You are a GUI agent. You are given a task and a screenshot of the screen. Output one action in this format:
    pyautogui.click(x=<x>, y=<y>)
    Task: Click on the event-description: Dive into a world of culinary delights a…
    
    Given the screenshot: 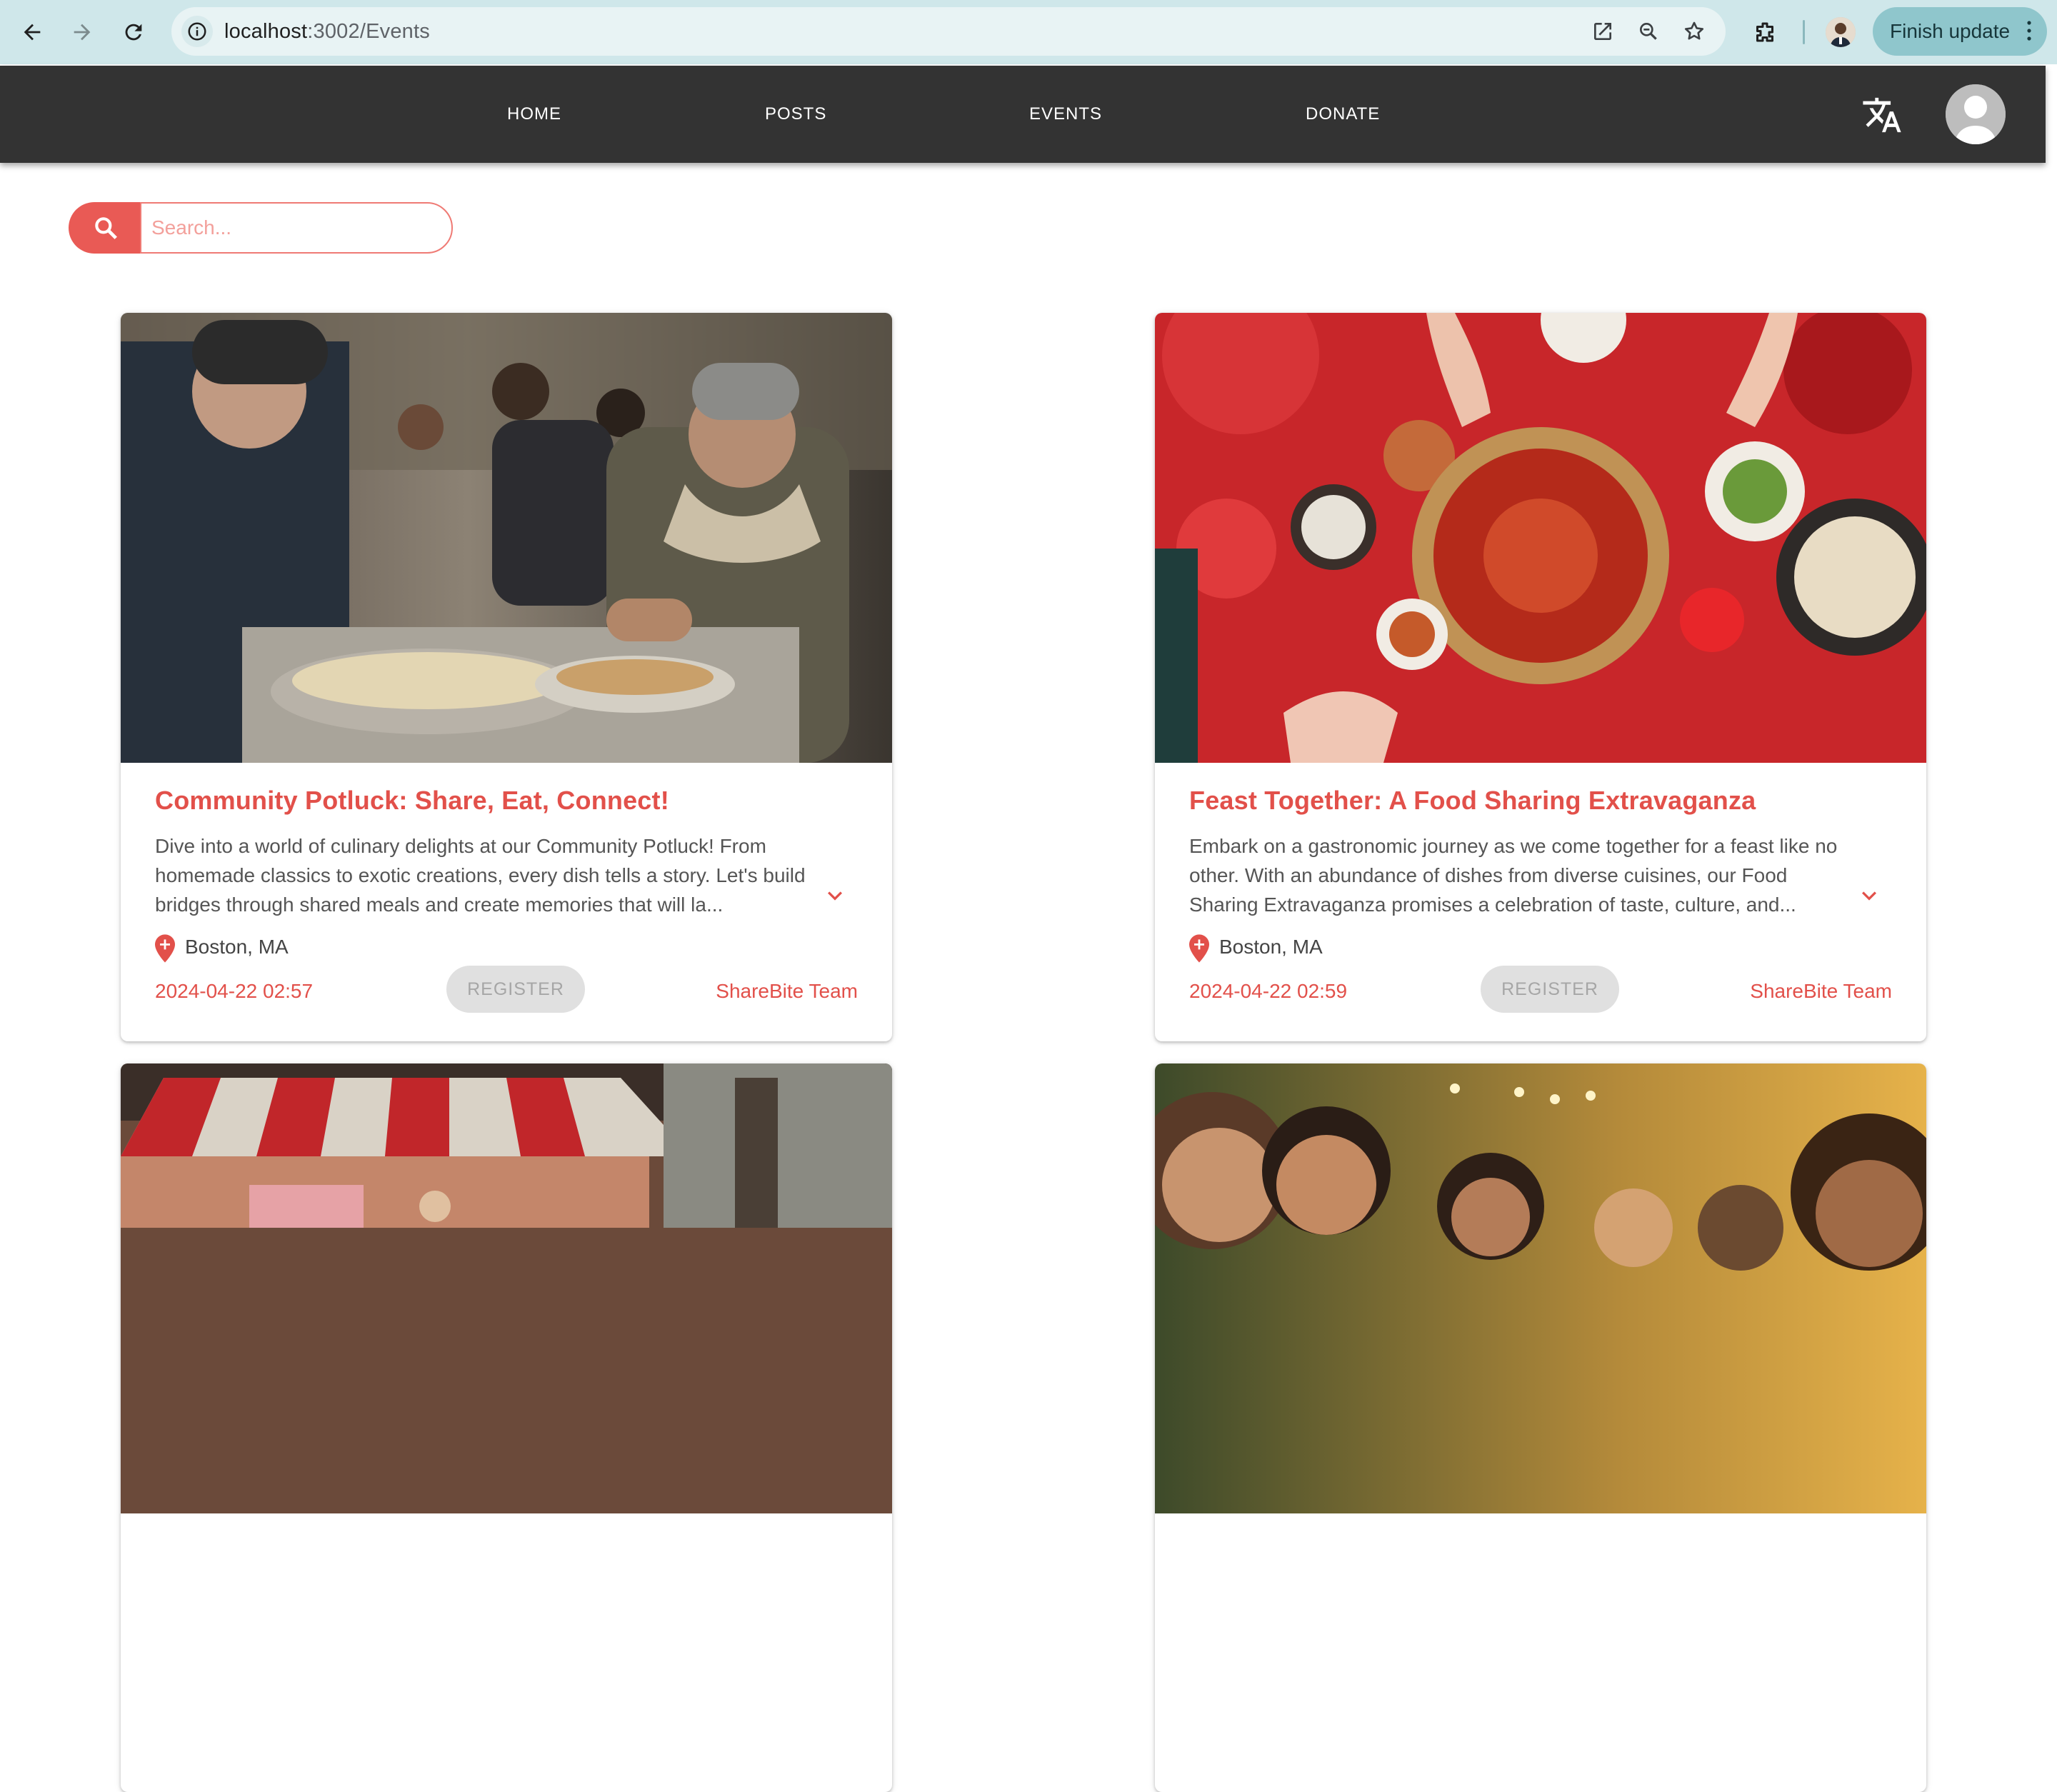 What is the action you would take?
    pyautogui.click(x=480, y=876)
    